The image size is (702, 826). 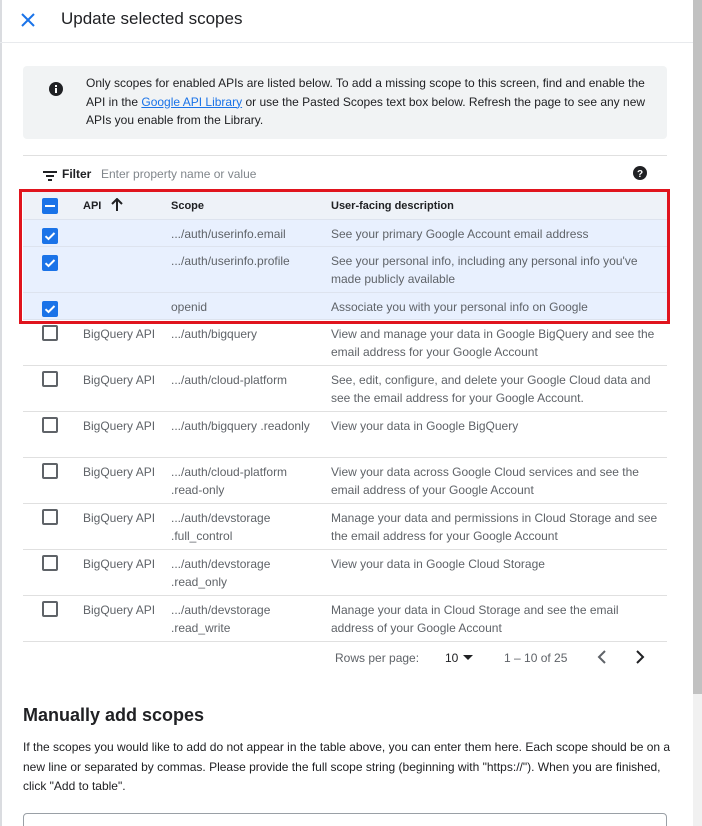 I want to click on cell-scope: .../auth/devstorage .full_control, so click(x=221, y=527).